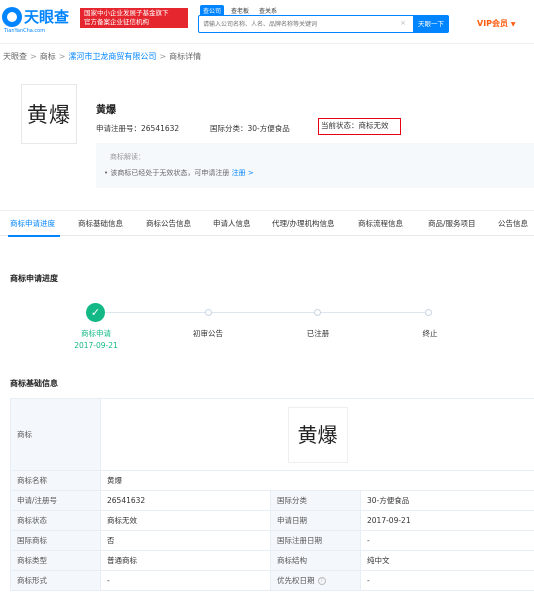 The width and height of the screenshot is (534, 601). What do you see at coordinates (513, 223) in the screenshot?
I see `tab-notice-info: 公告信息` at bounding box center [513, 223].